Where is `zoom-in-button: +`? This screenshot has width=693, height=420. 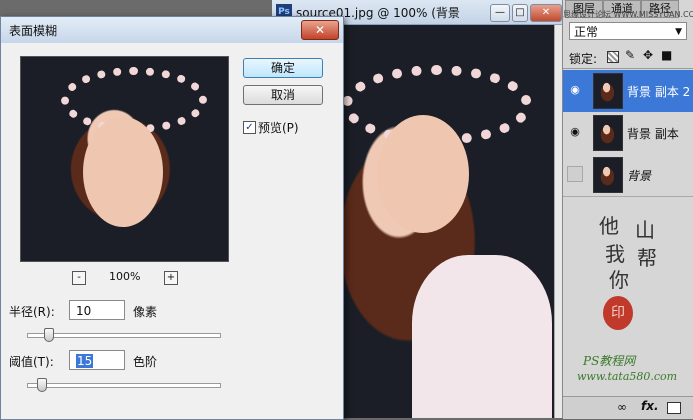
zoom-in-button: + is located at coordinates (171, 278).